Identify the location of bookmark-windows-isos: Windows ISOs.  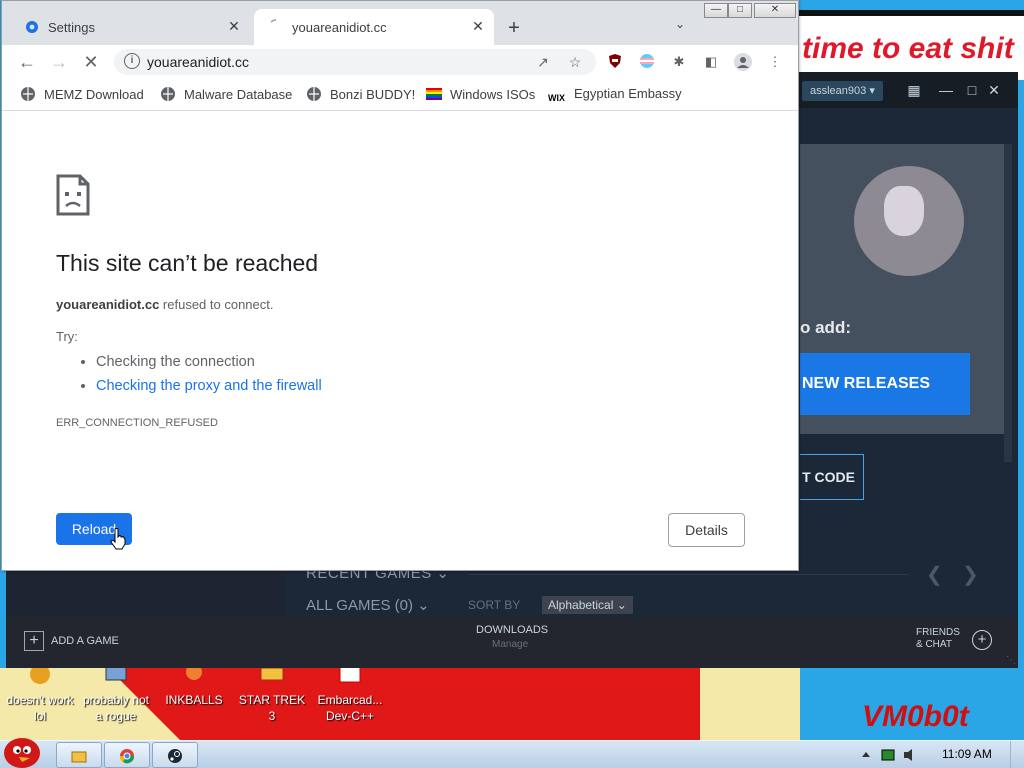
(480, 95).